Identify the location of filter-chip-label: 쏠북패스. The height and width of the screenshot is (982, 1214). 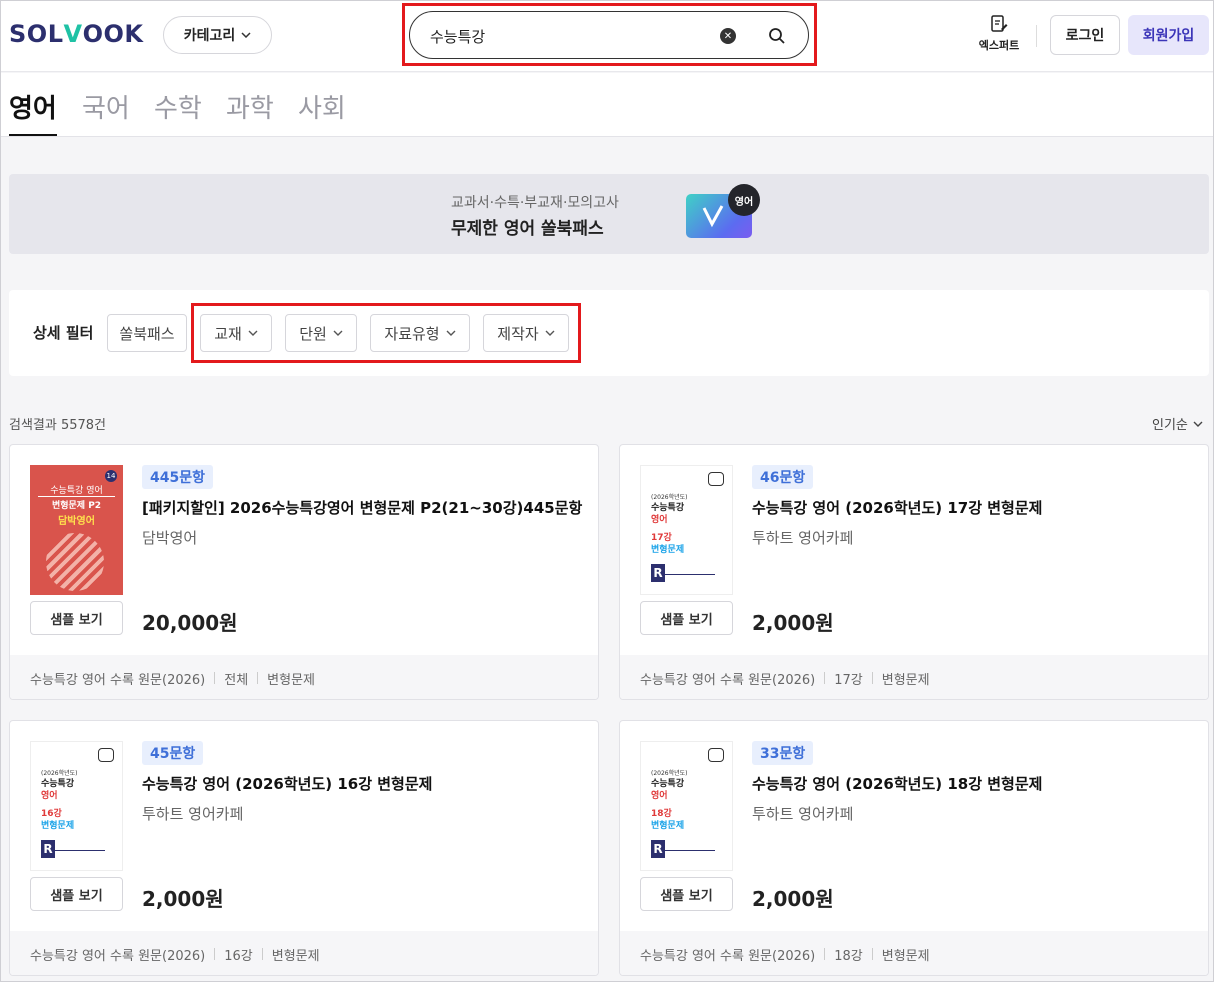
(147, 333).